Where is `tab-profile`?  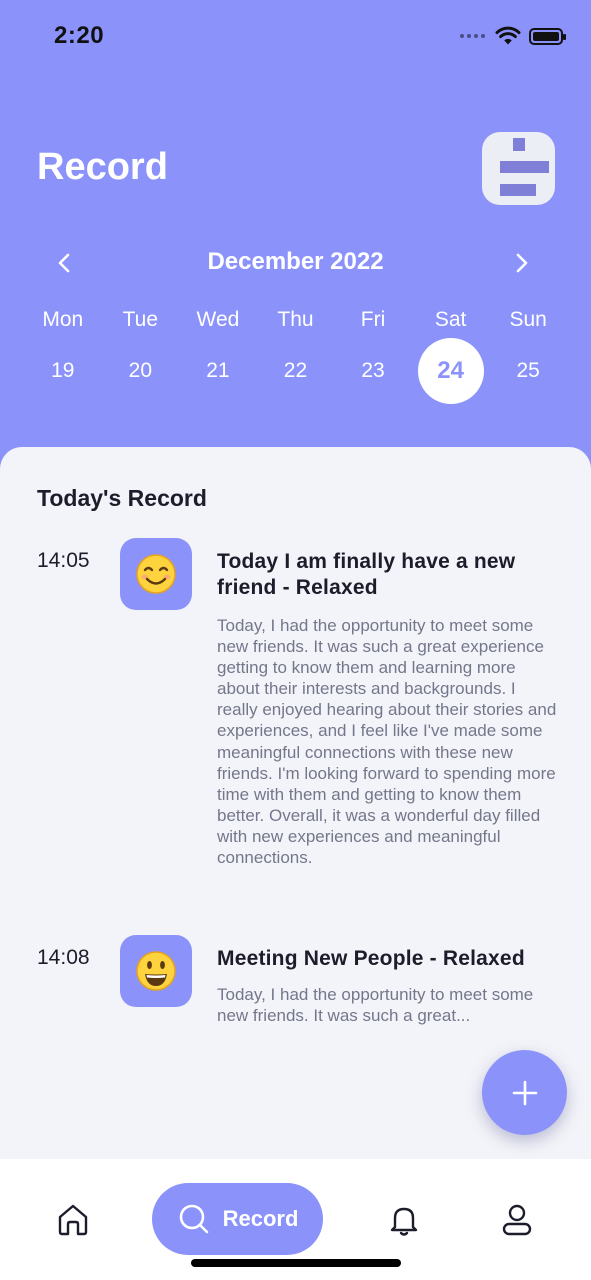 tab-profile is located at coordinates (517, 1220).